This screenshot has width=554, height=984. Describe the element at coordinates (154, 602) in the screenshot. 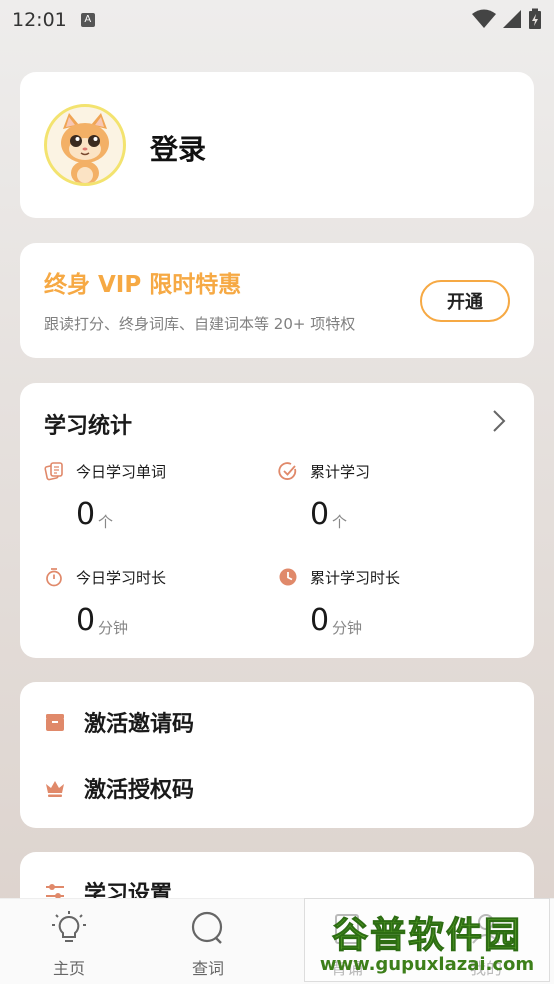

I see `stat-today-time: 今日学习时长 0 分钟` at that location.